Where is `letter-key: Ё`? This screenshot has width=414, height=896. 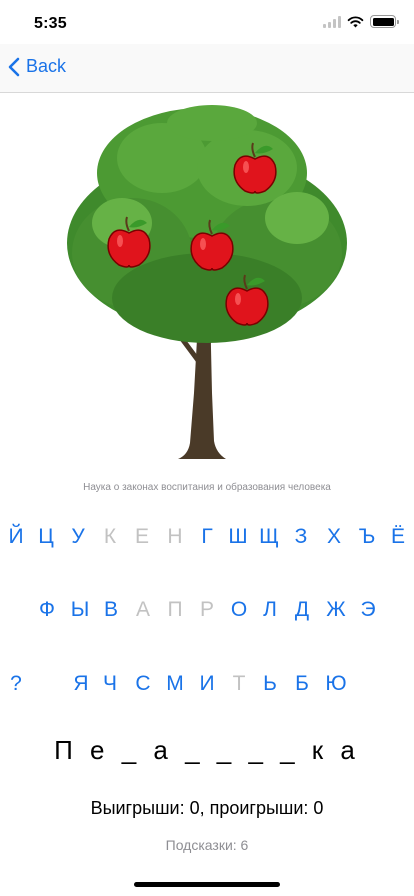 letter-key: Ё is located at coordinates (398, 537).